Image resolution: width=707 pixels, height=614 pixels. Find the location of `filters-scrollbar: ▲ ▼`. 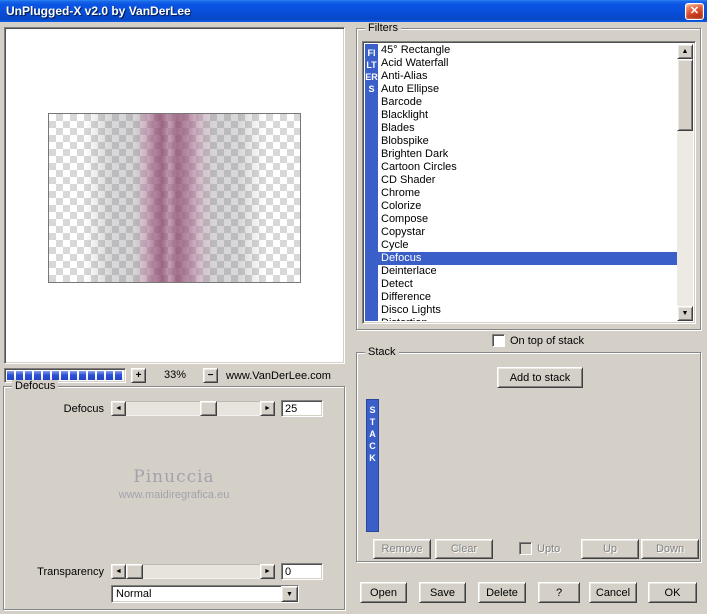

filters-scrollbar: ▲ ▼ is located at coordinates (685, 182).